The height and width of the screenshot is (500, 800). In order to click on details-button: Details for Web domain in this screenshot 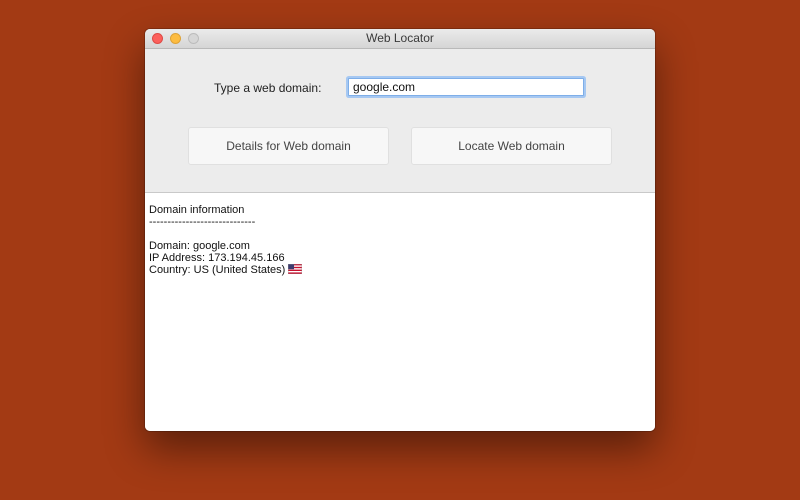, I will do `click(288, 146)`.